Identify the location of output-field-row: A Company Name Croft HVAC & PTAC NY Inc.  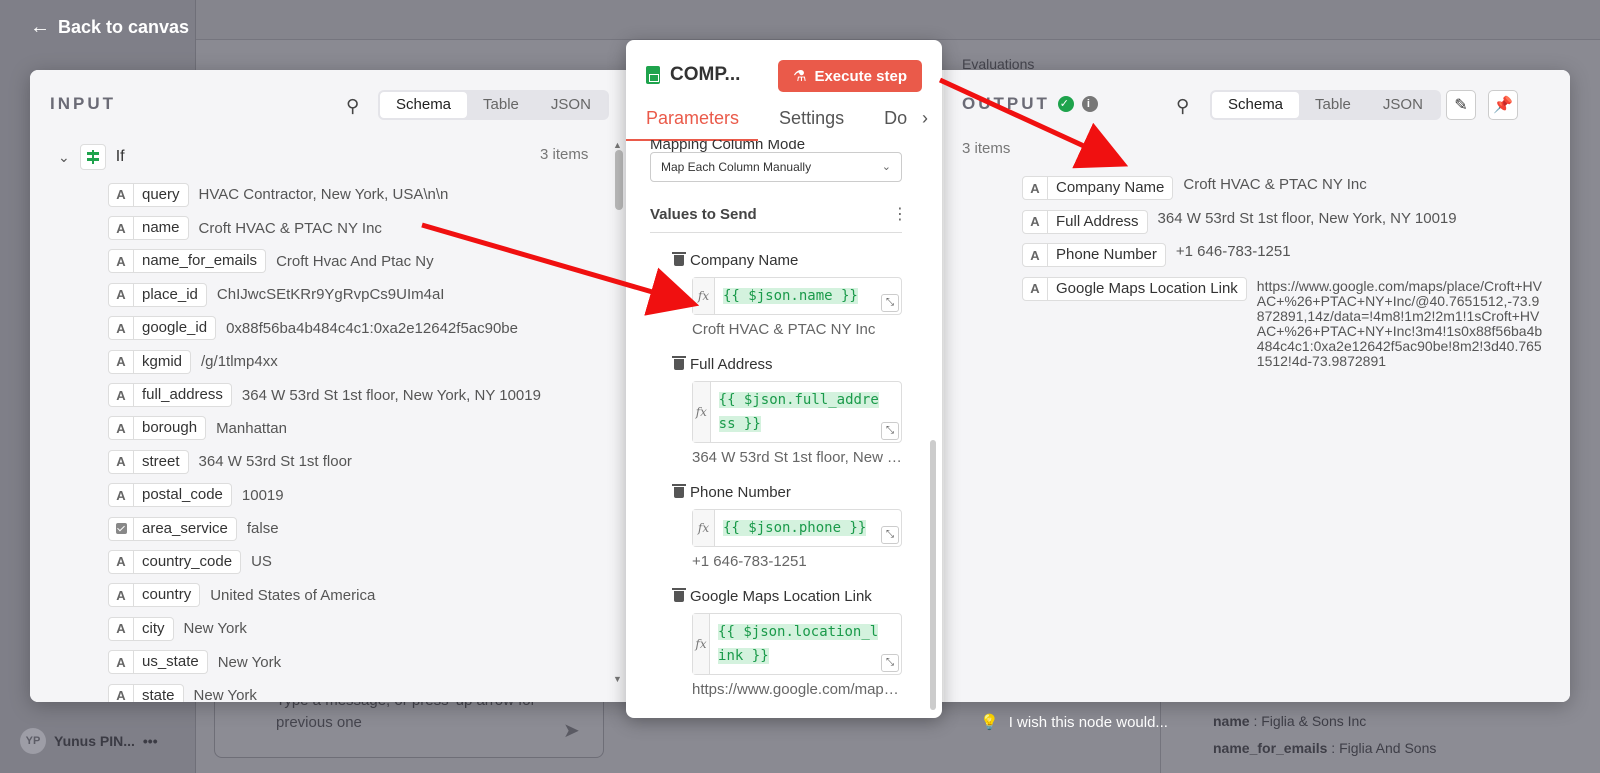
(1284, 188).